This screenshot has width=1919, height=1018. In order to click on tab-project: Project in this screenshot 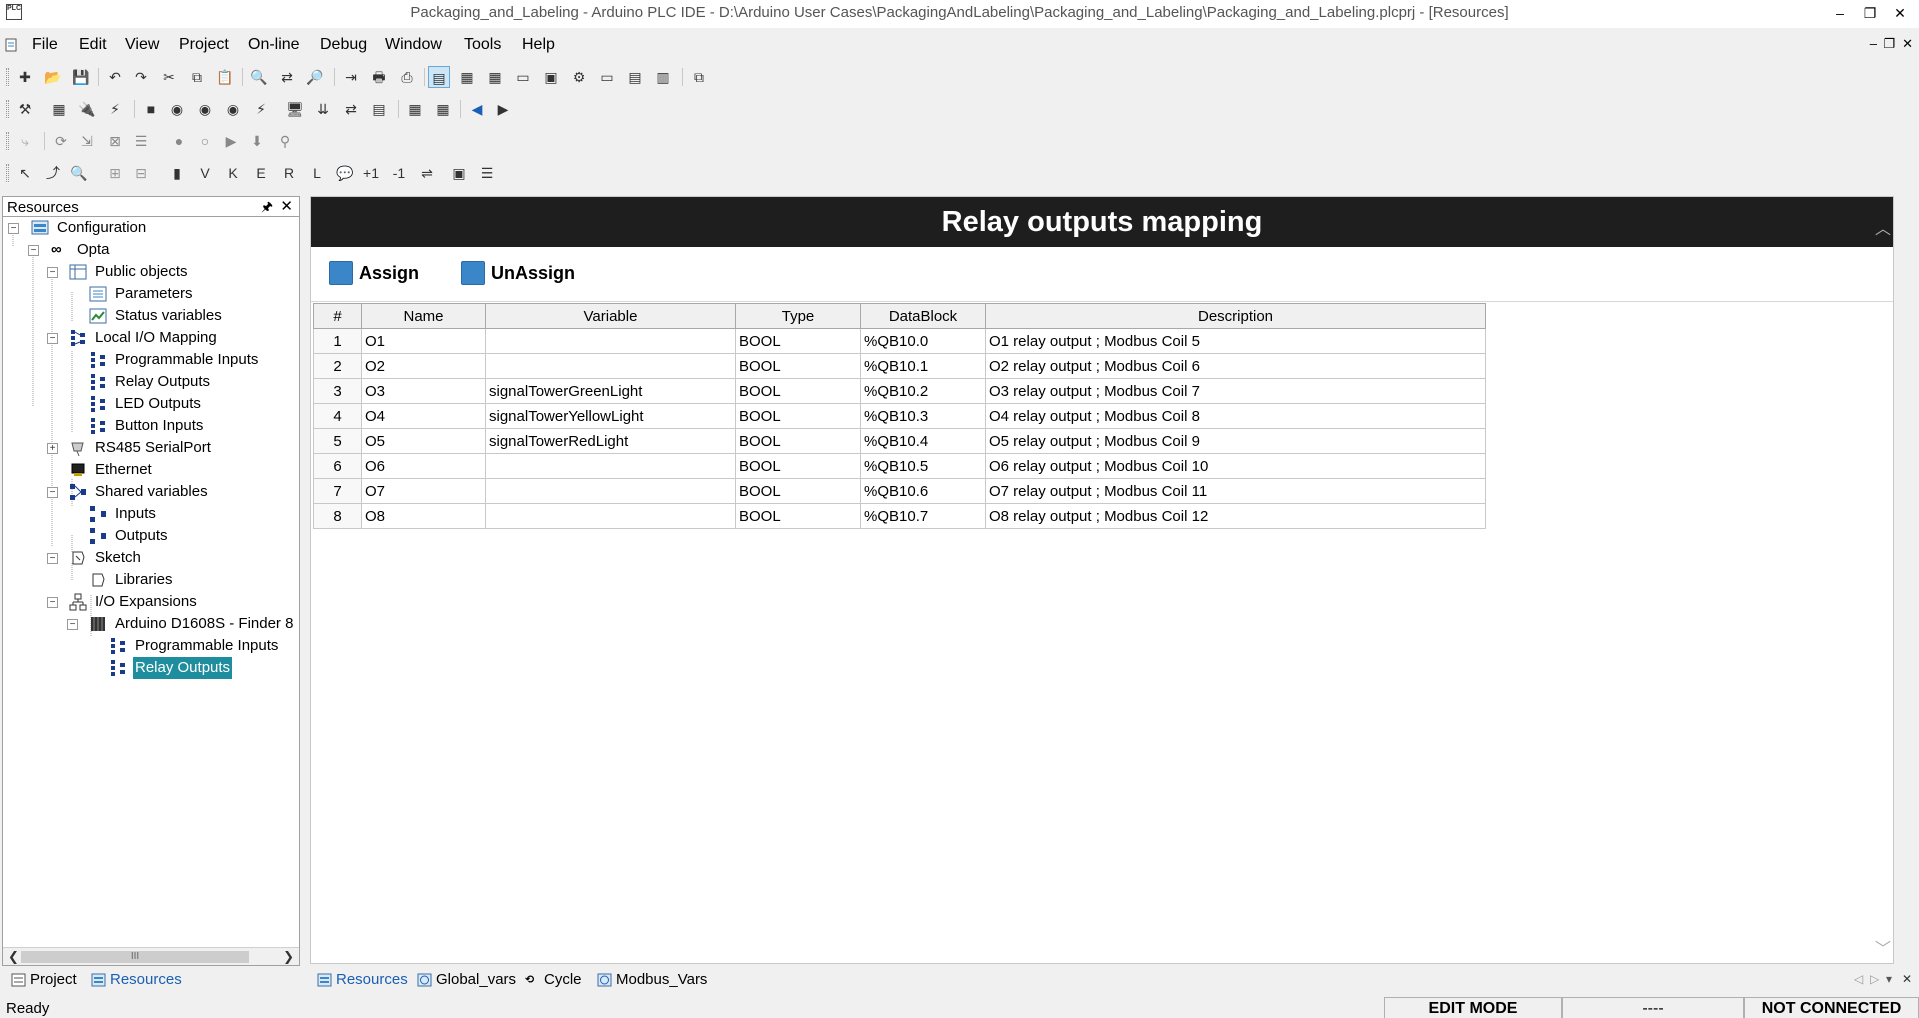, I will do `click(47, 980)`.